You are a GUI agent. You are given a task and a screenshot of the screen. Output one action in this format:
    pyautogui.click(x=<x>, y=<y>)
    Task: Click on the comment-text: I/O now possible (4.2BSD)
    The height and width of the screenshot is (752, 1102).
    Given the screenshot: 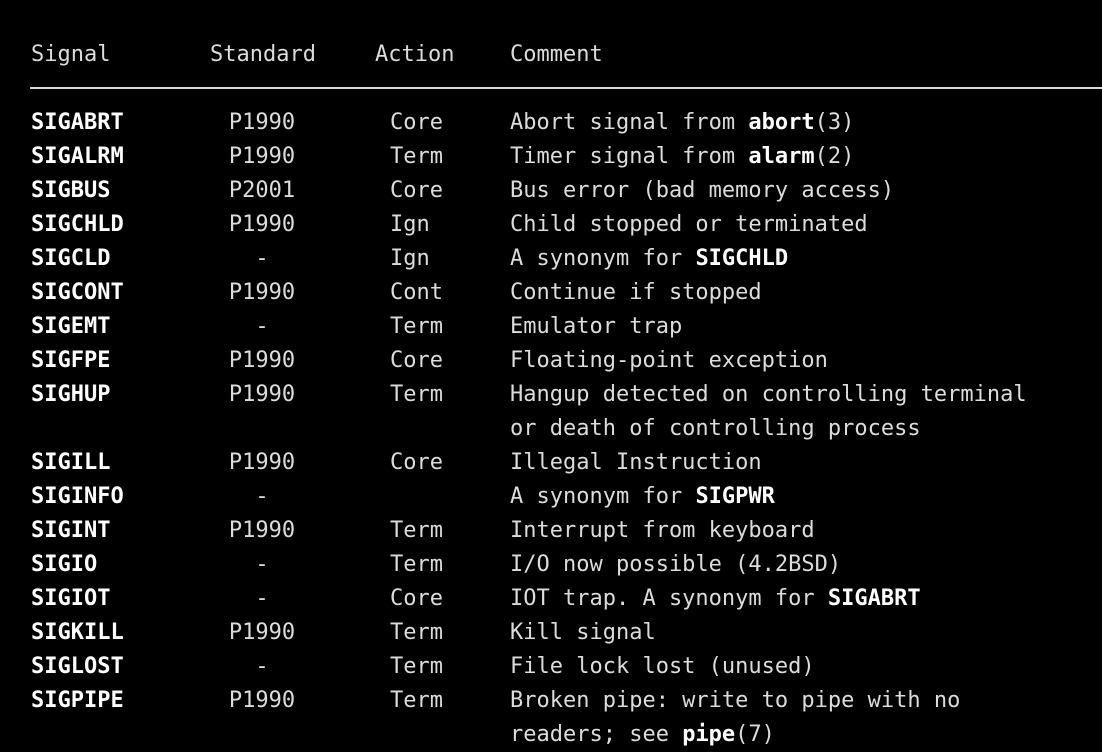 What is the action you would take?
    pyautogui.click(x=676, y=564)
    